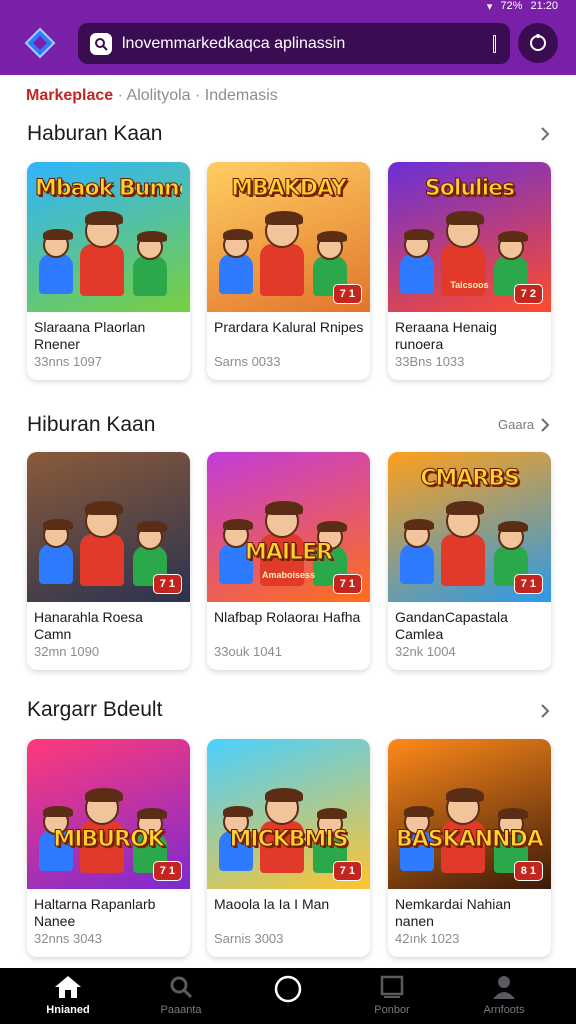 The image size is (576, 1024). Describe the element at coordinates (108, 527) in the screenshot. I see `game-thumbnail: 7 1` at that location.